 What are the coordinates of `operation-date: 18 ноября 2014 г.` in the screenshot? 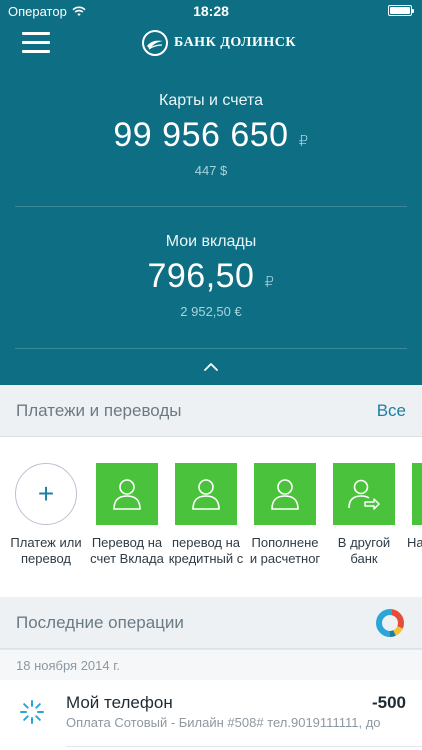 It's located at (68, 665).